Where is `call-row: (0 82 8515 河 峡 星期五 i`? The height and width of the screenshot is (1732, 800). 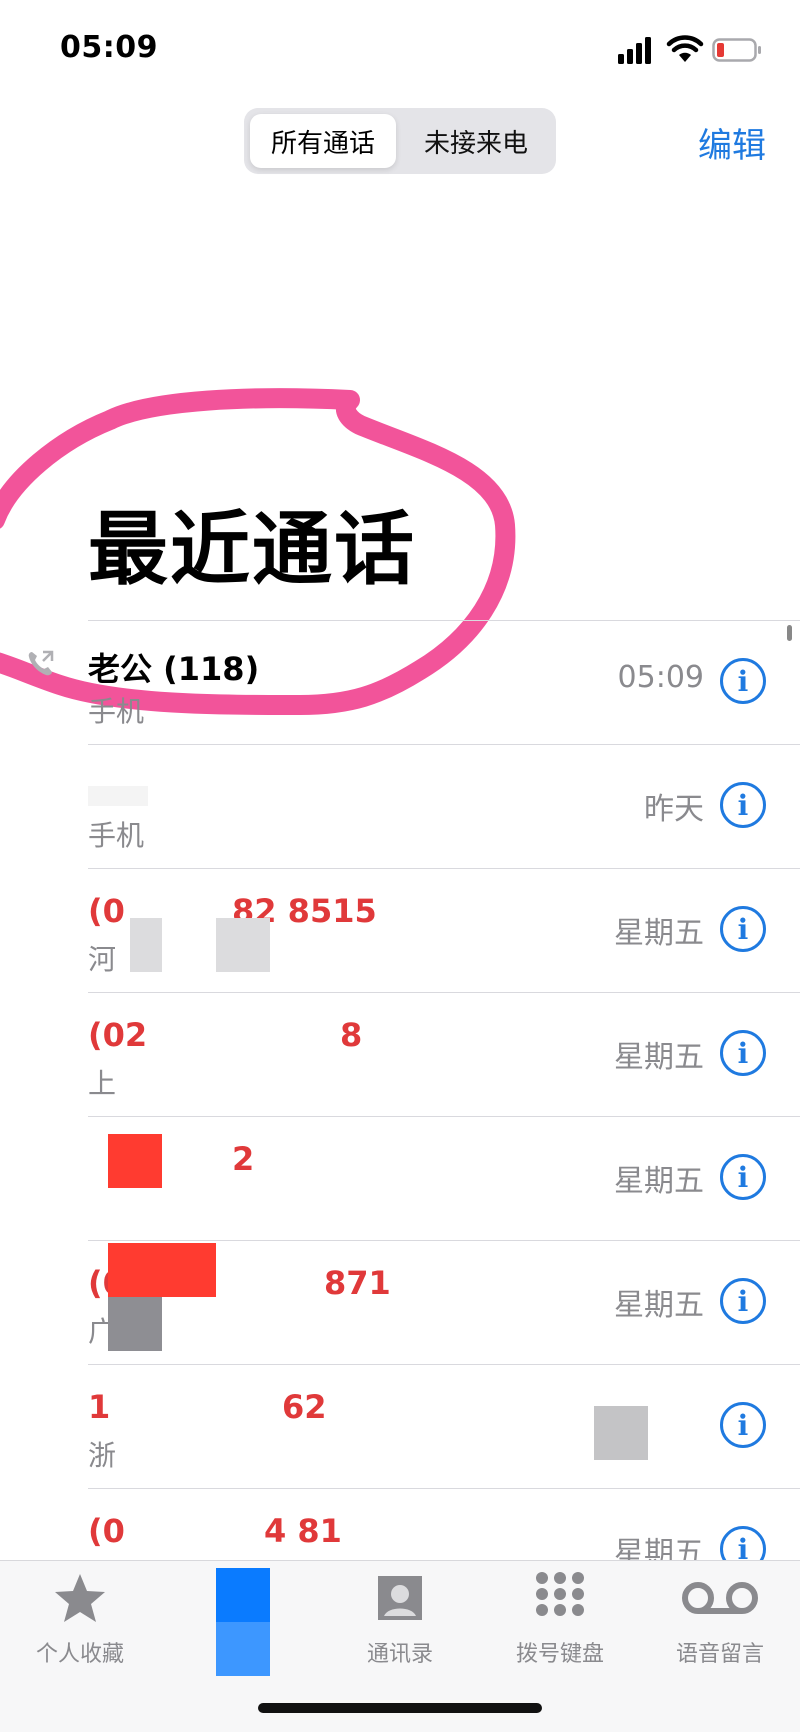
call-row: (0 82 8515 河 峡 星期五 i is located at coordinates (400, 930).